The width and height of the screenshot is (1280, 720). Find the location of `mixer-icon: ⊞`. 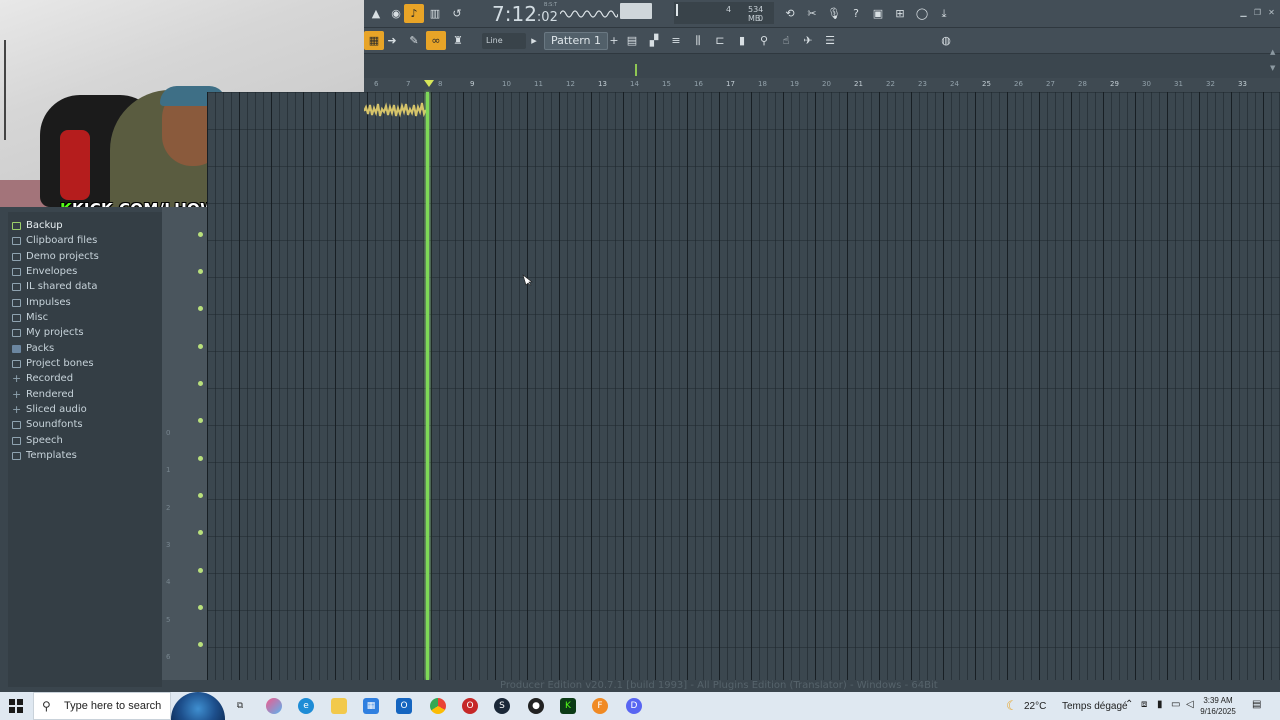

mixer-icon: ⊞ is located at coordinates (900, 13).